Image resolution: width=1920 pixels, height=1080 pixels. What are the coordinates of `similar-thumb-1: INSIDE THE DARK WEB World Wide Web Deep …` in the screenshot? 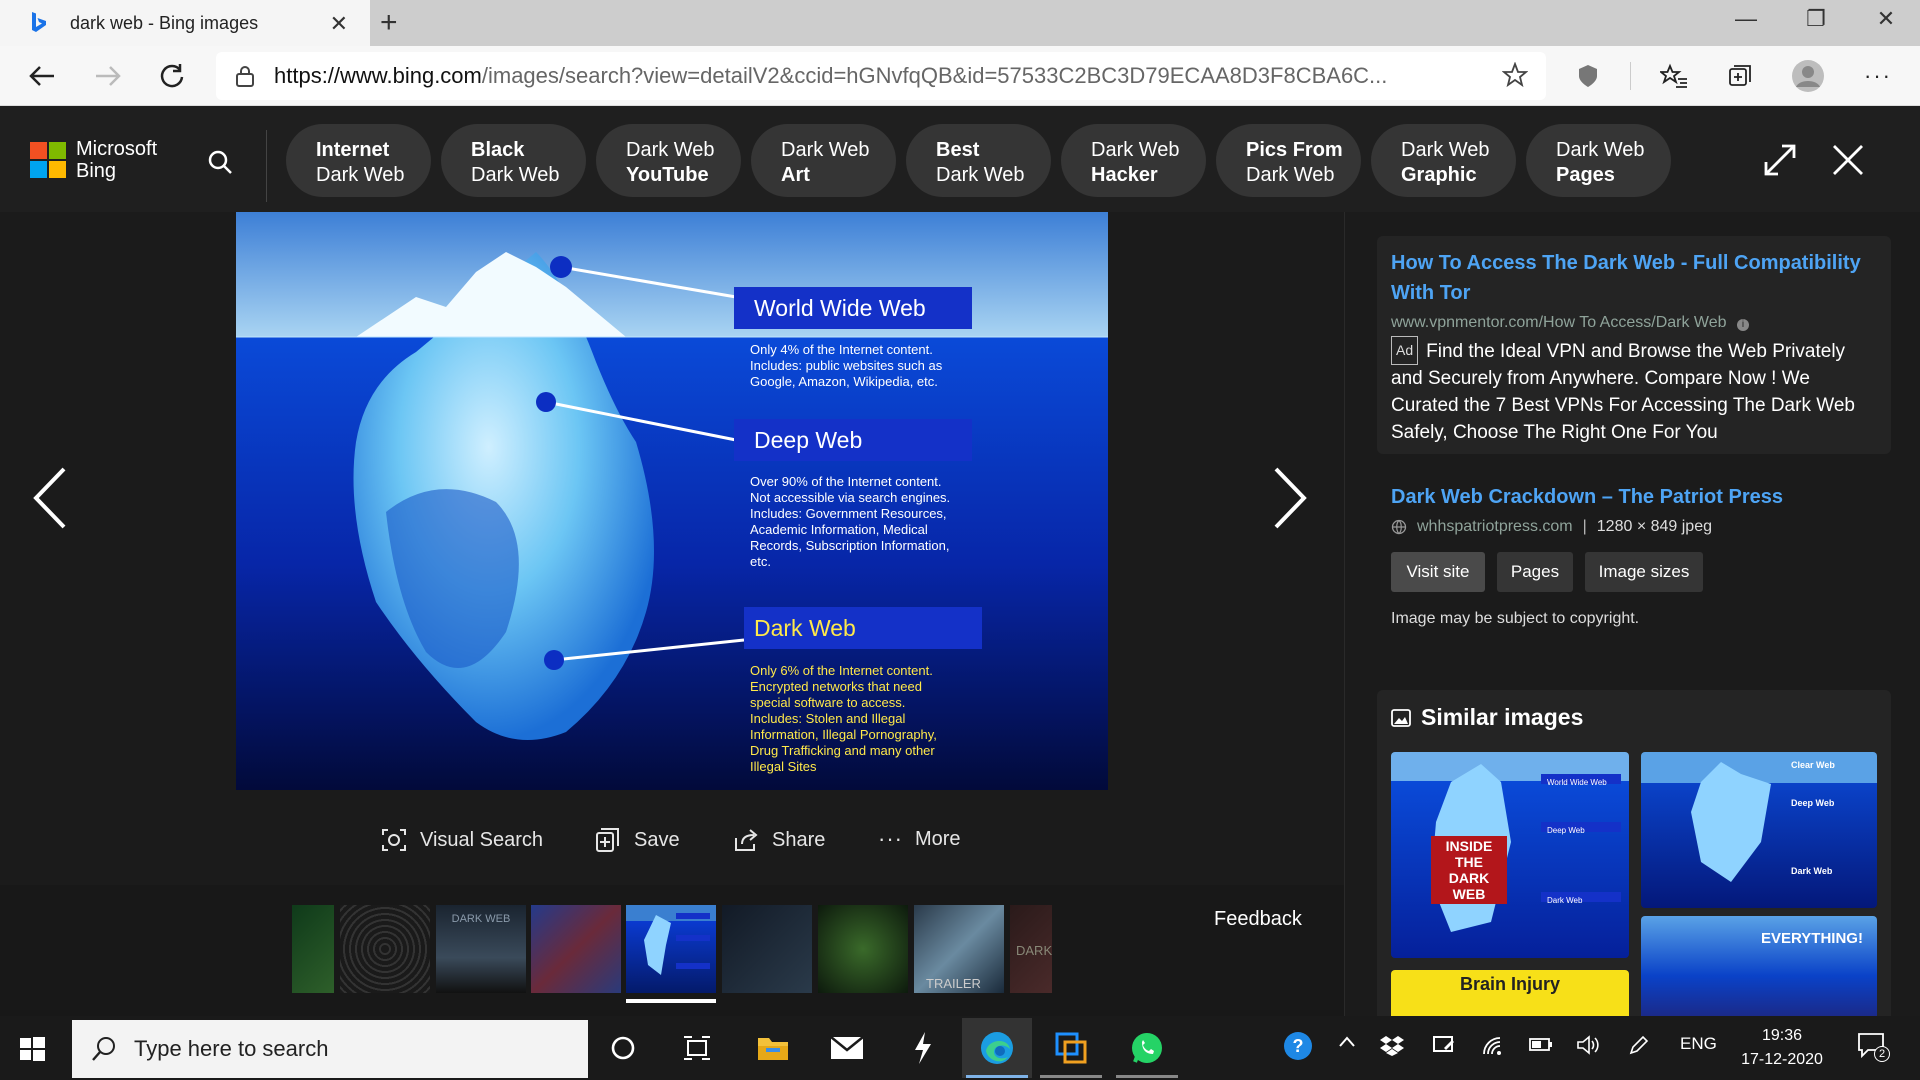 It's located at (1510, 855).